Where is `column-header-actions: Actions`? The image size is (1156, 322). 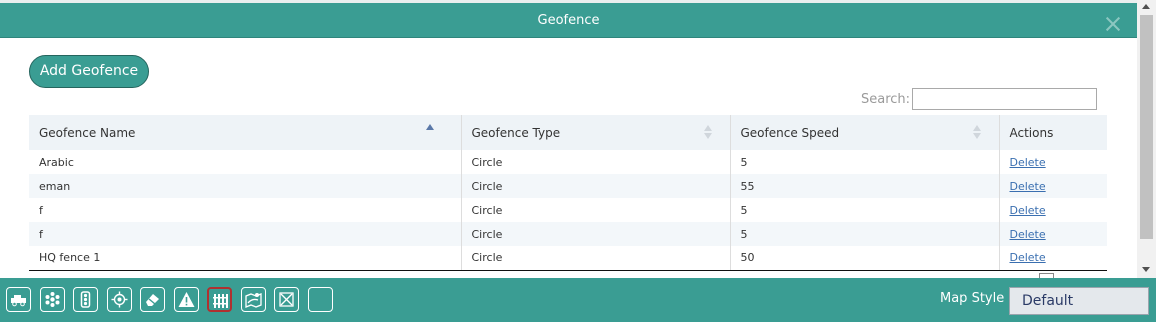
column-header-actions: Actions is located at coordinates (1053, 132).